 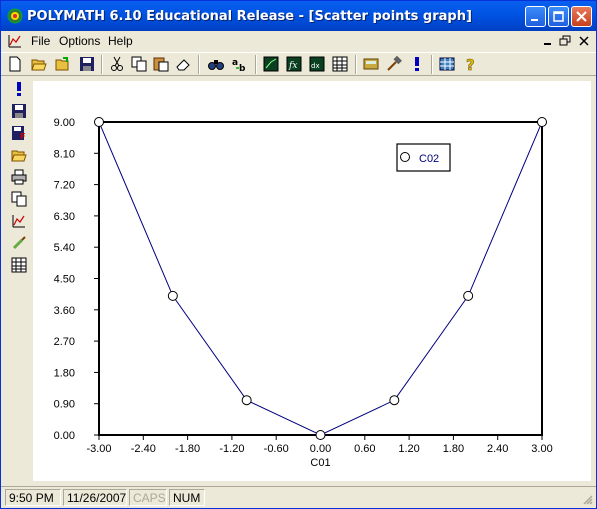 What do you see at coordinates (235, 63) in the screenshot?
I see `svg-text: a` at bounding box center [235, 63].